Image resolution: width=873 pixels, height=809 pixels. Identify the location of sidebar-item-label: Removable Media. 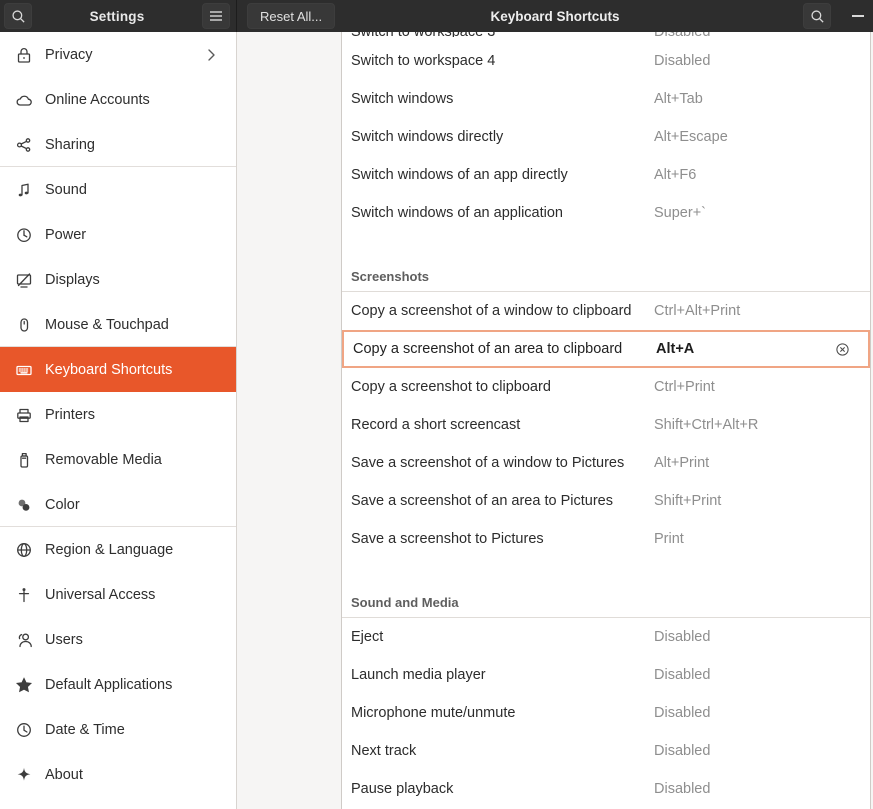
(103, 459).